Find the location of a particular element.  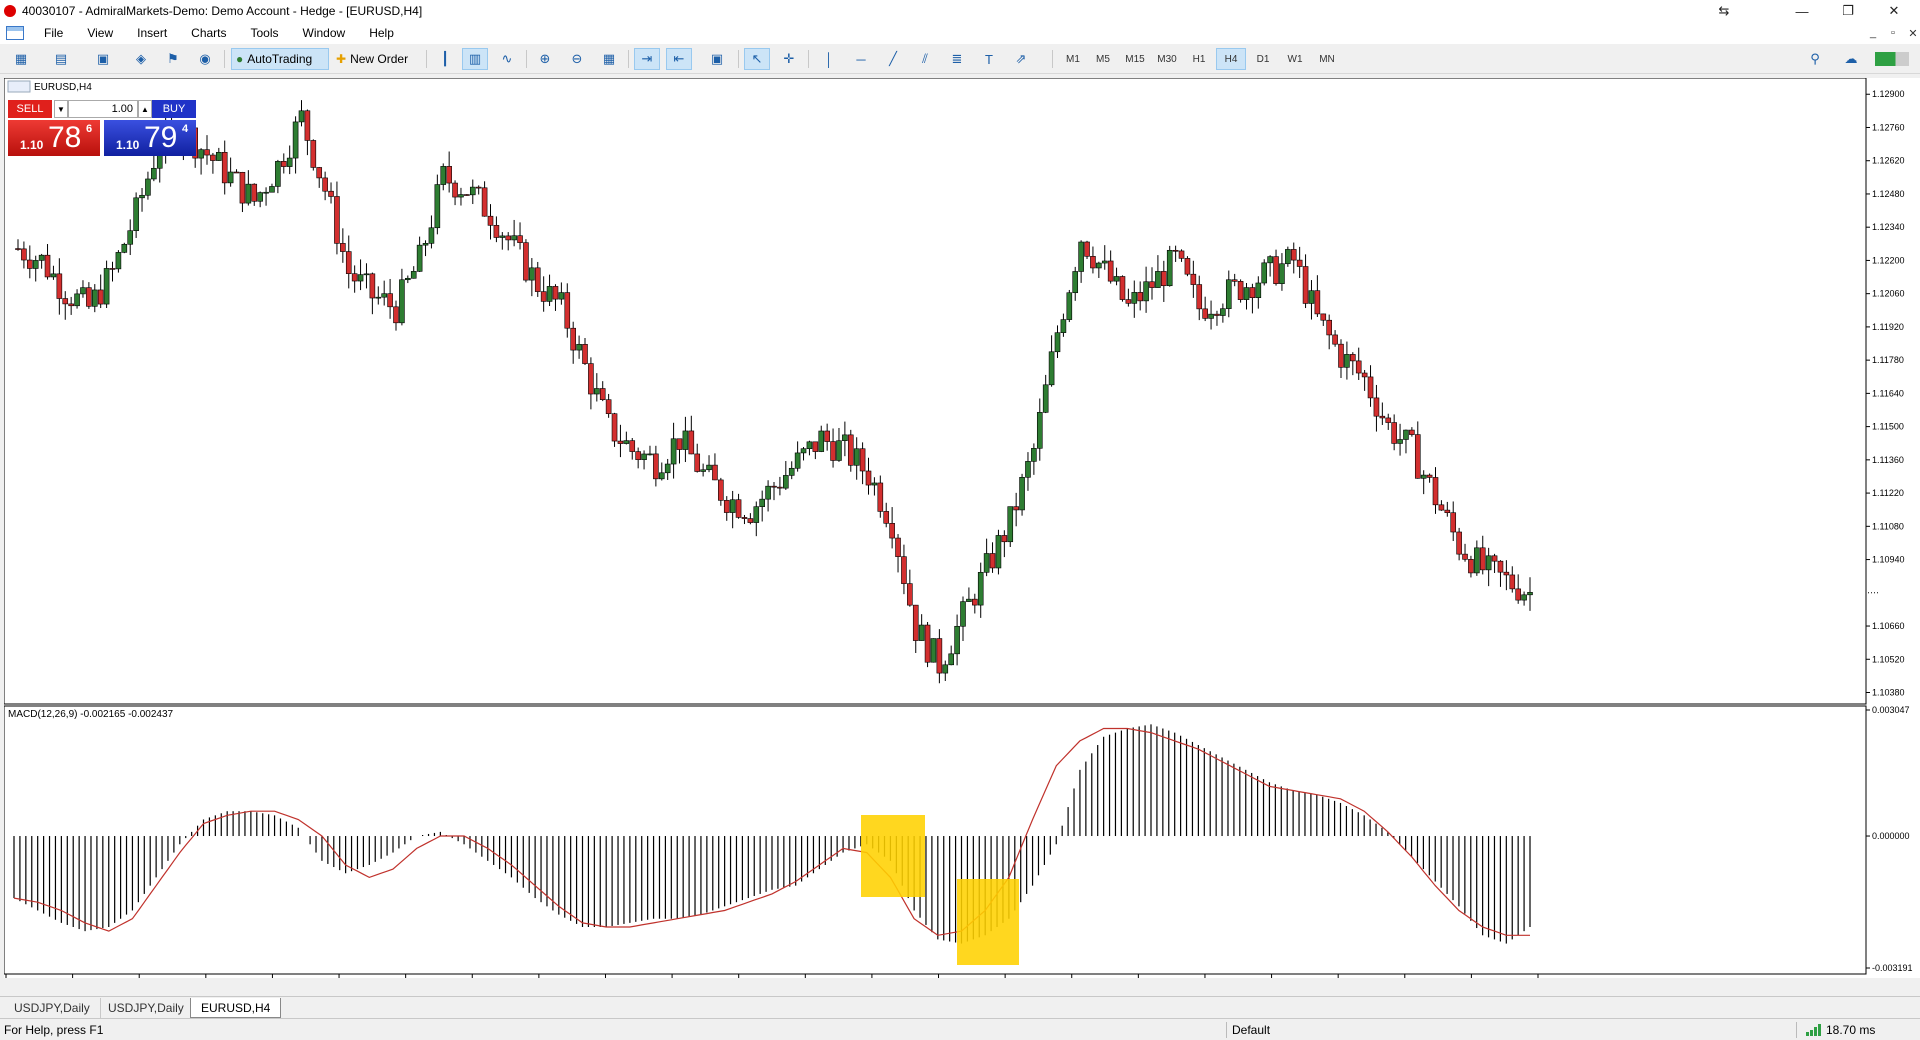

toolbar-separator is located at coordinates (426, 59).